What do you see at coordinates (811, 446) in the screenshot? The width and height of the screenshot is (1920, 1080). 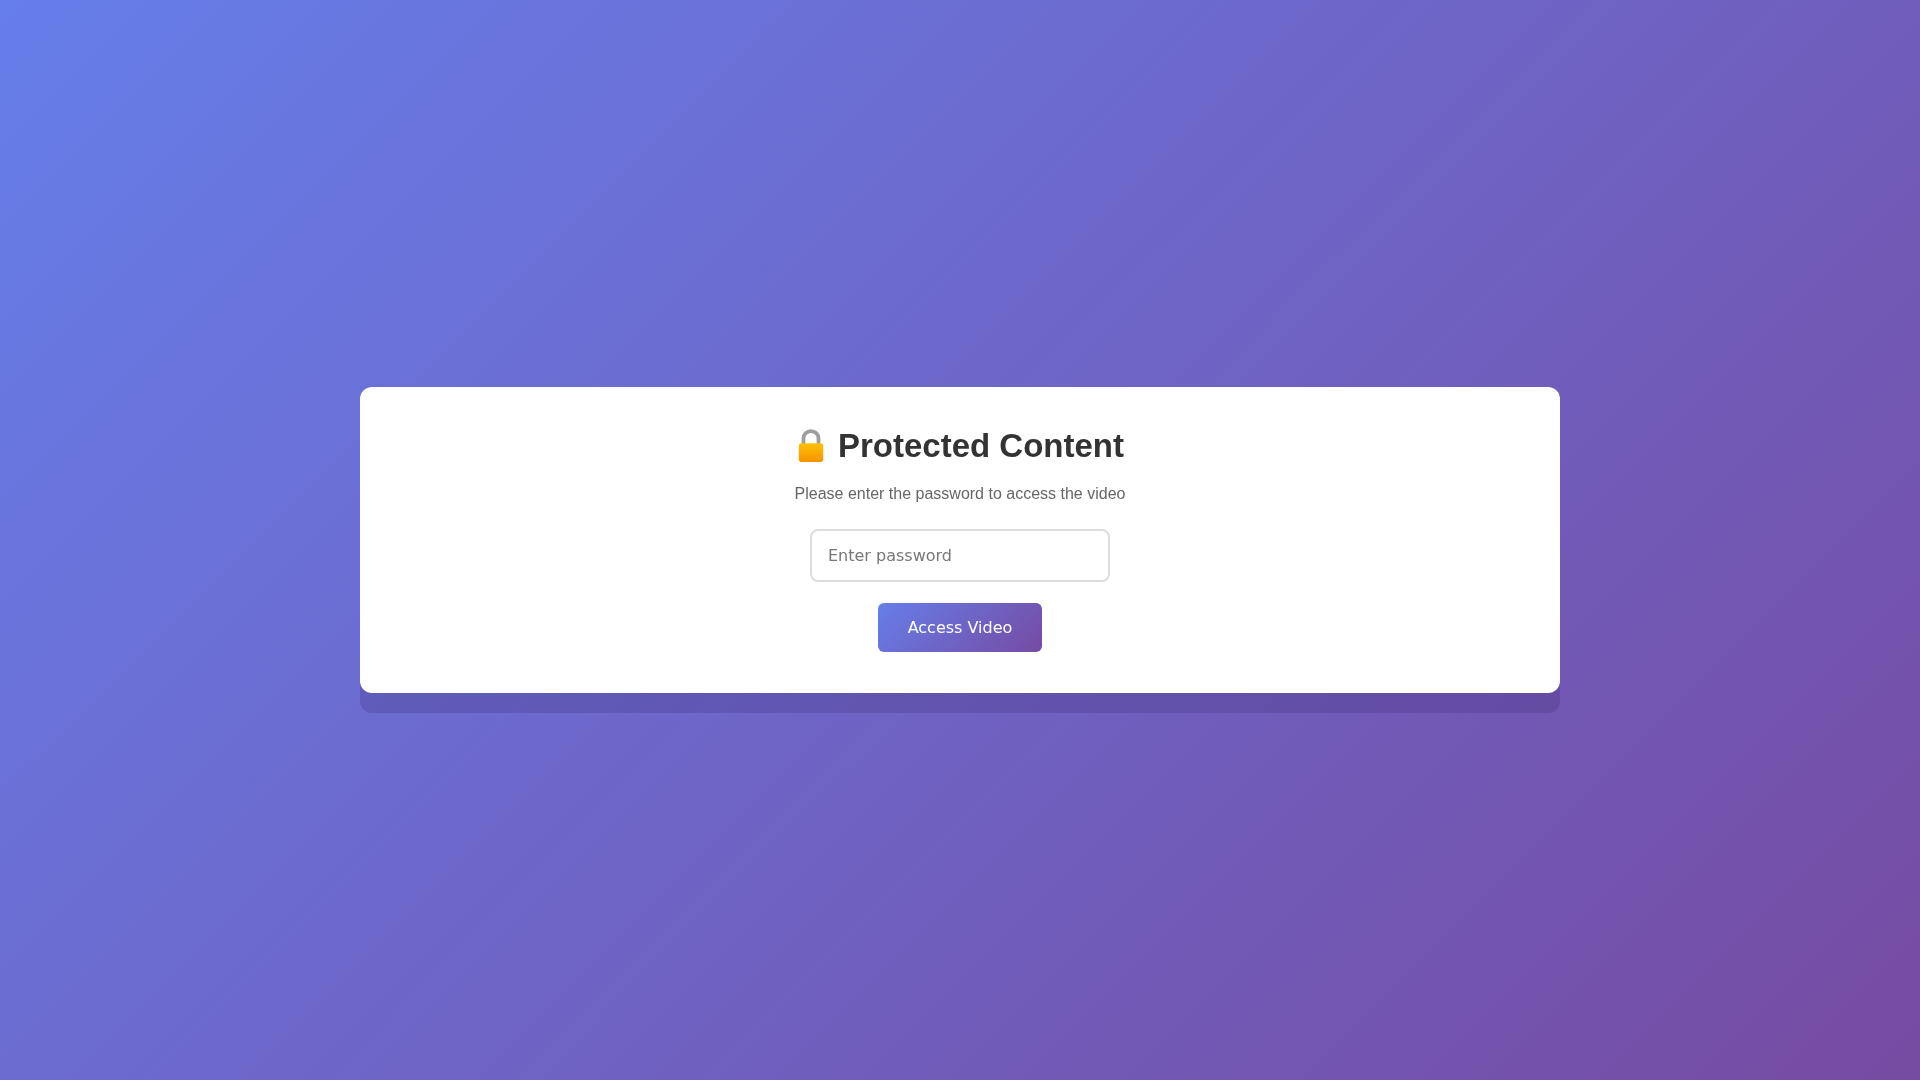 I see `lock-icon` at bounding box center [811, 446].